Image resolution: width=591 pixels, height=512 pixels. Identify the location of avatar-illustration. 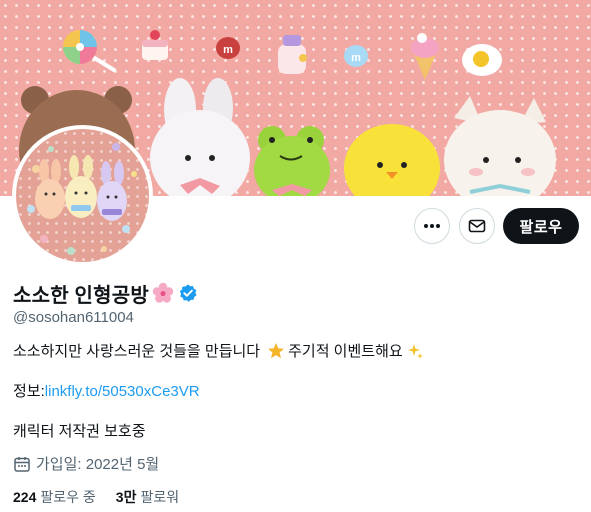
(82, 199).